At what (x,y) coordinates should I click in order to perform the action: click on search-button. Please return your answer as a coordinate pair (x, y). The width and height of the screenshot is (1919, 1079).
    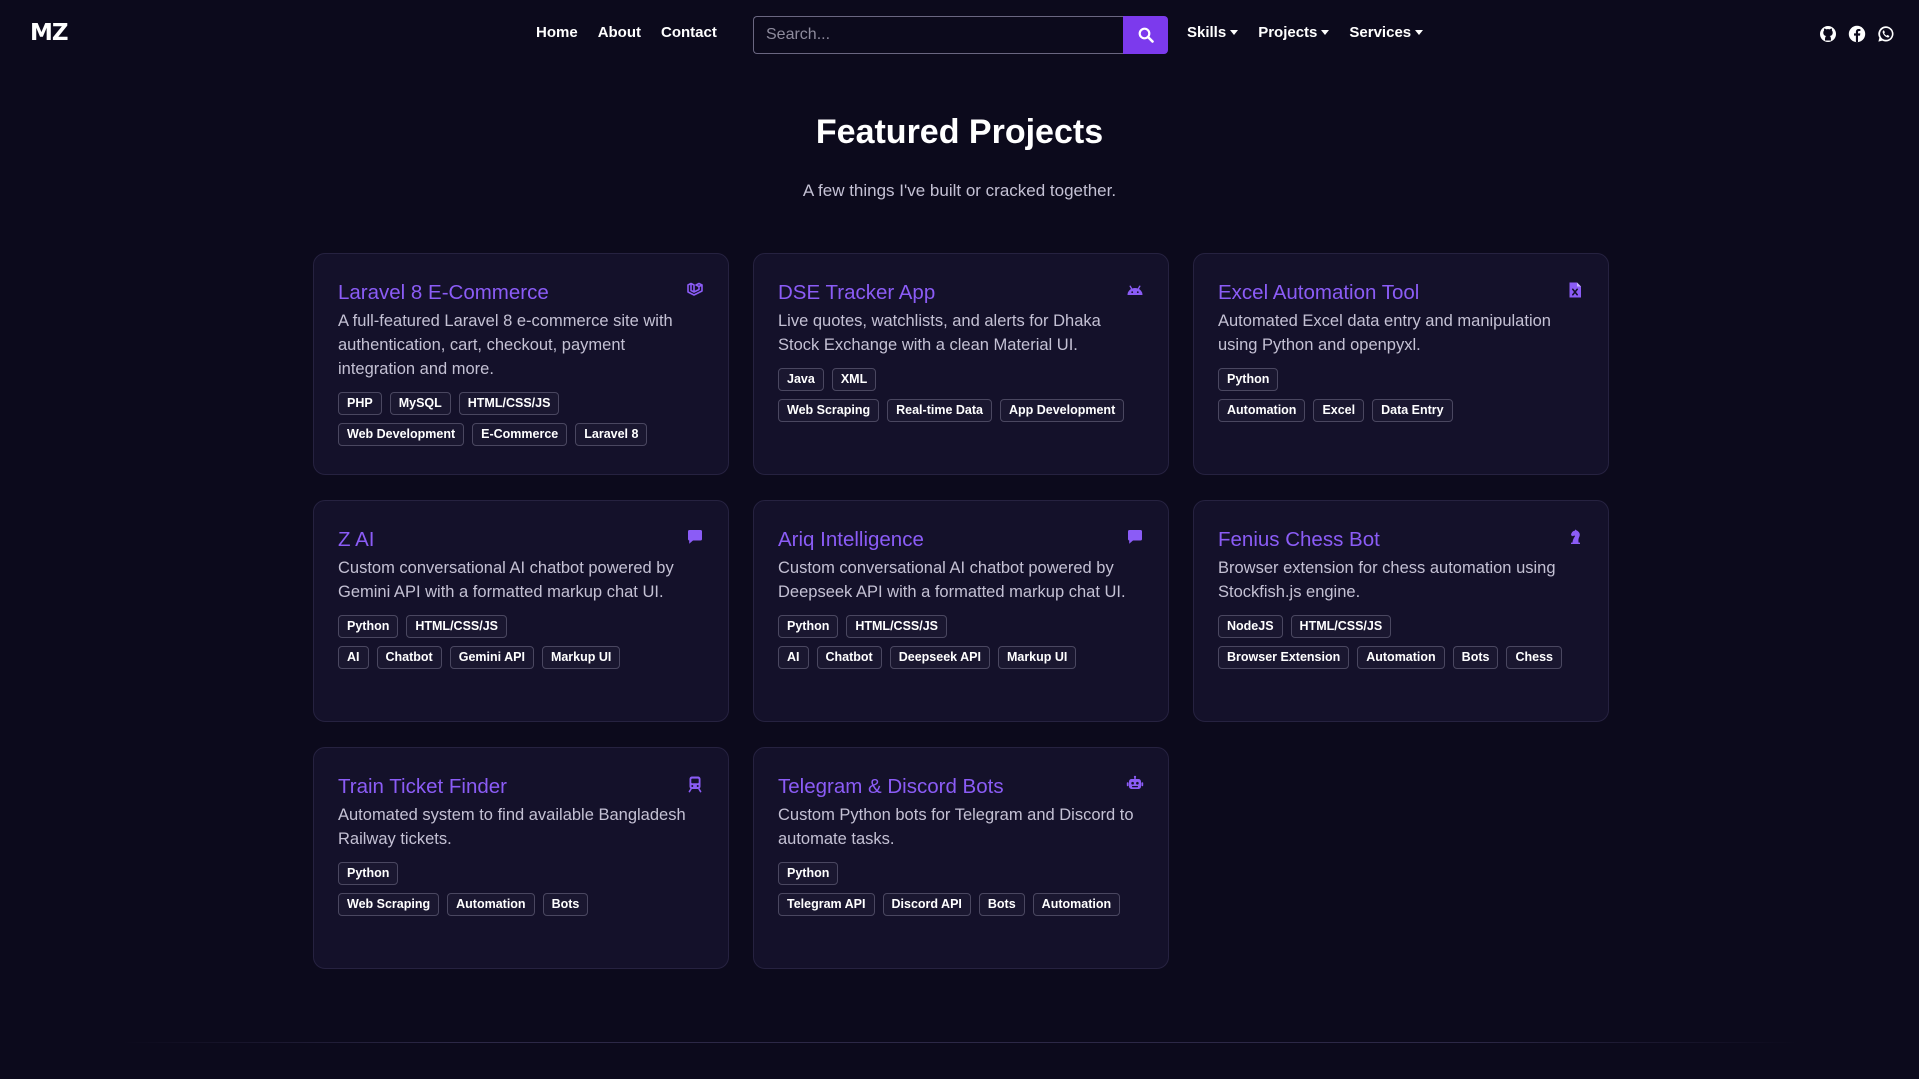
    Looking at the image, I should click on (1145, 35).